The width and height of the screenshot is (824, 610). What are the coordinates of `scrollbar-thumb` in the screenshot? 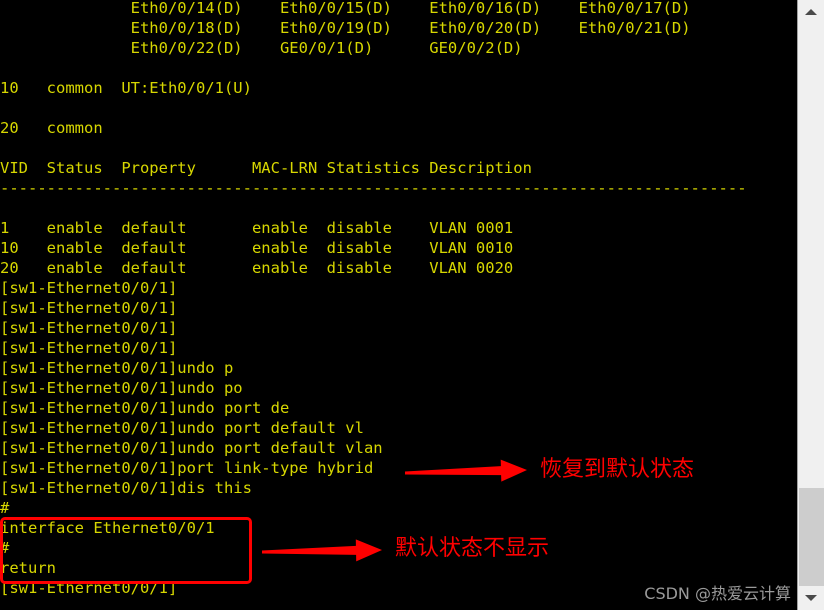 It's located at (811, 537).